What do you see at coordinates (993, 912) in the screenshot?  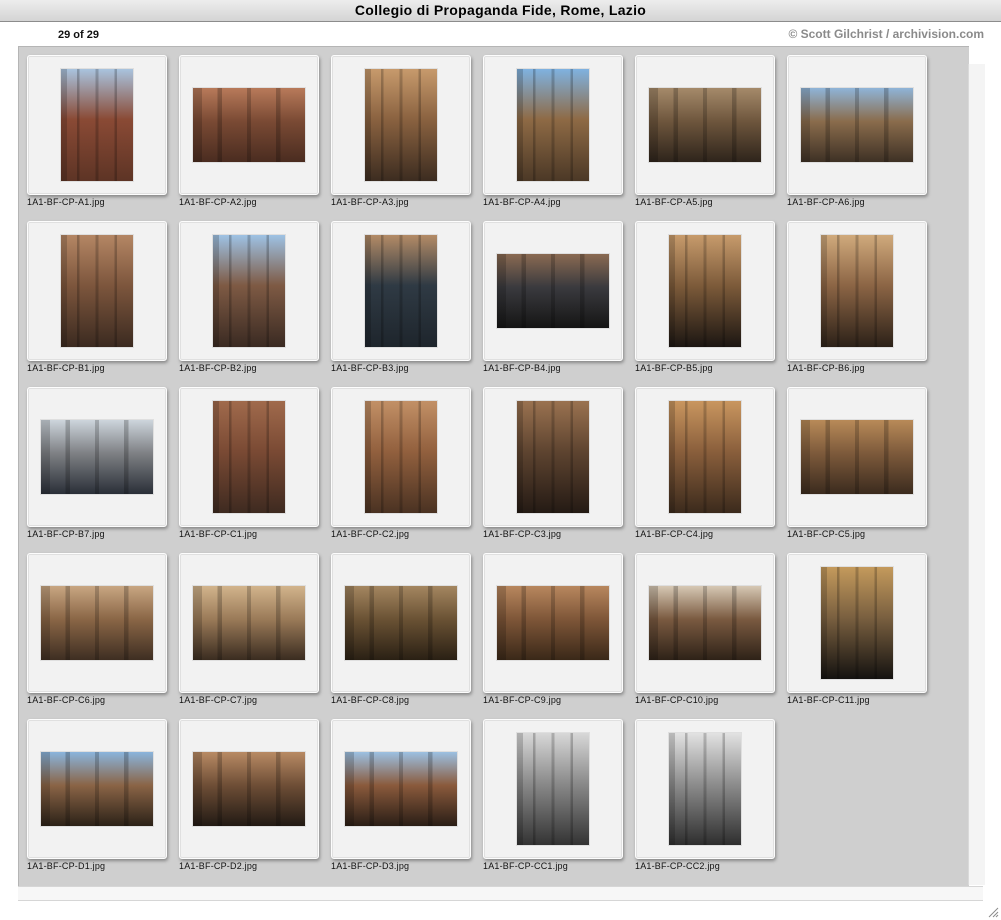 I see `resize-grip-icon` at bounding box center [993, 912].